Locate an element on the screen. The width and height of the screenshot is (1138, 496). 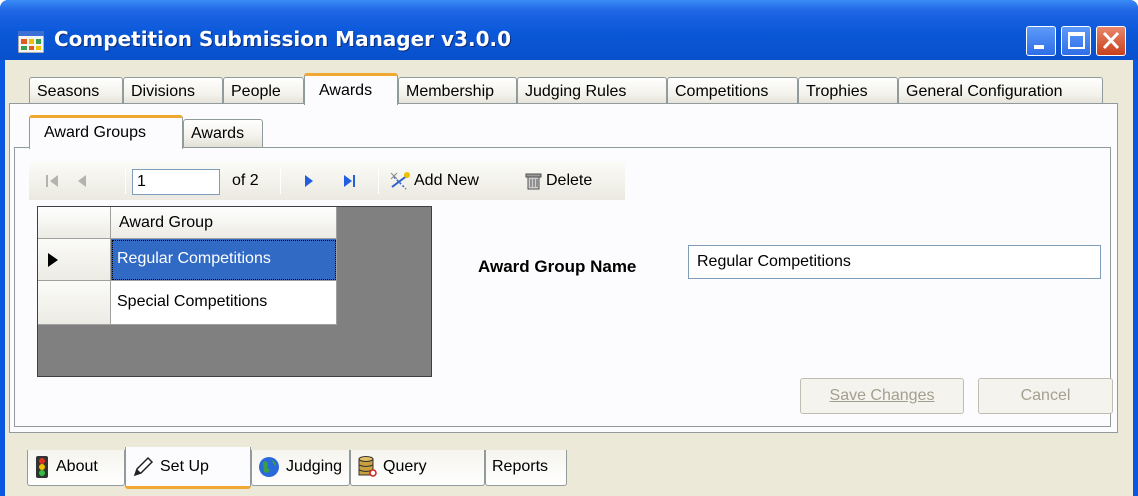
award-group-column-header: Award Group is located at coordinates (224, 223).